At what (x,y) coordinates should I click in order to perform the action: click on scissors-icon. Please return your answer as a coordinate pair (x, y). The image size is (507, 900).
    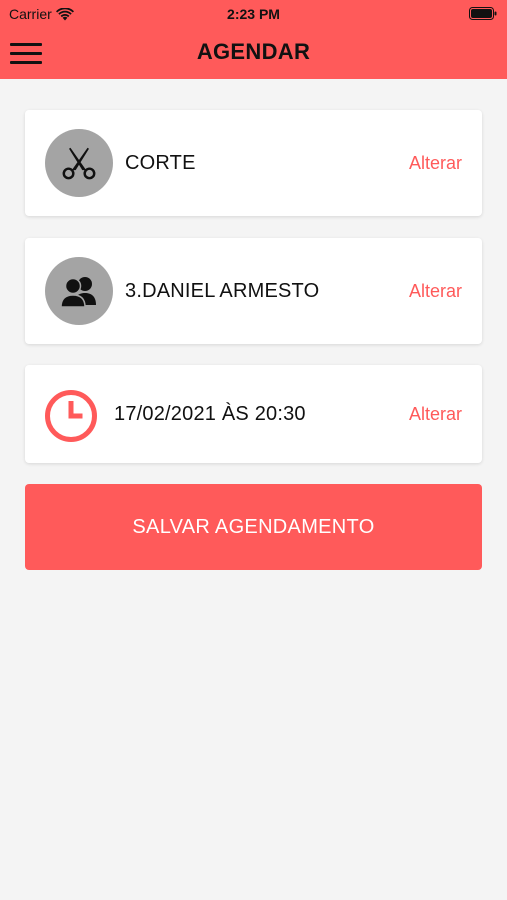
    Looking at the image, I should click on (79, 163).